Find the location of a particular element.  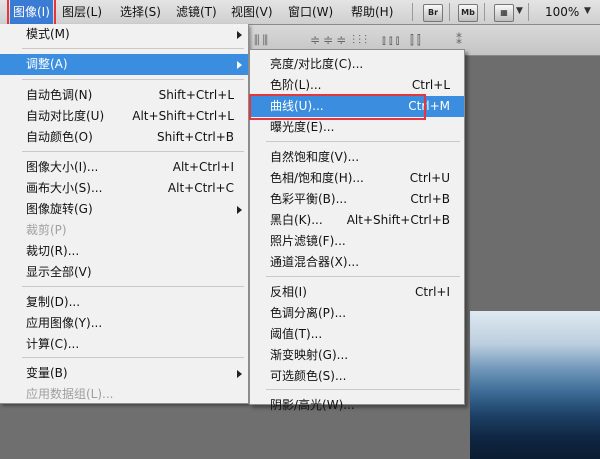

menu-window-label: 窗口(W) is located at coordinates (311, 12).